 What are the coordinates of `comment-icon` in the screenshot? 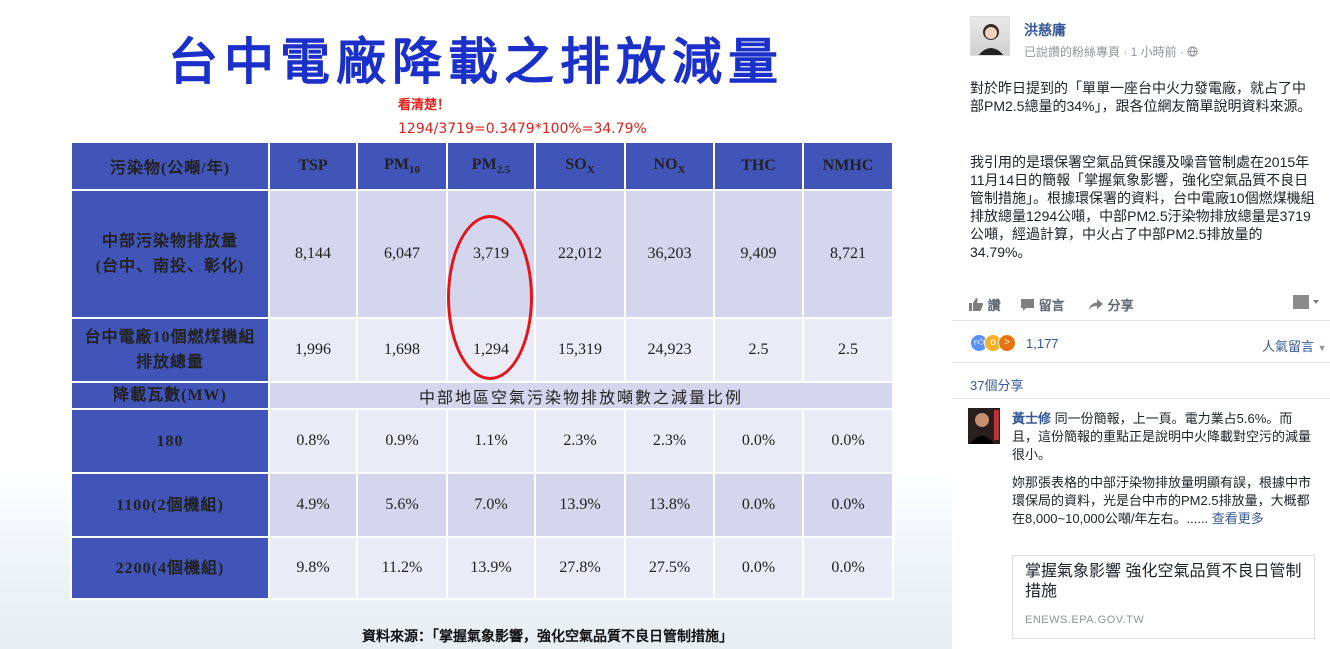 It's located at (1027, 305).